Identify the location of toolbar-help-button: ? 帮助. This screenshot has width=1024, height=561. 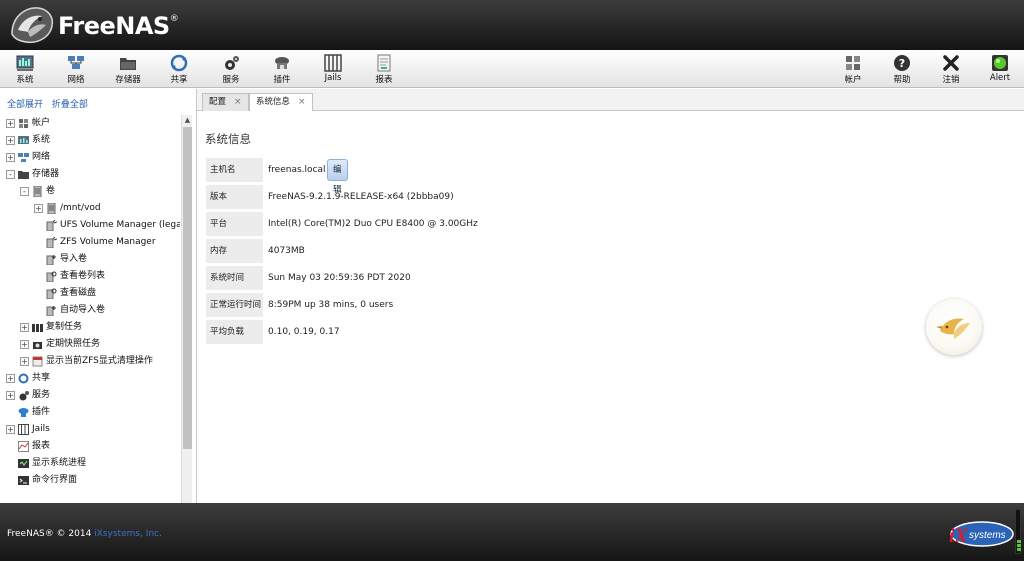
(902, 70).